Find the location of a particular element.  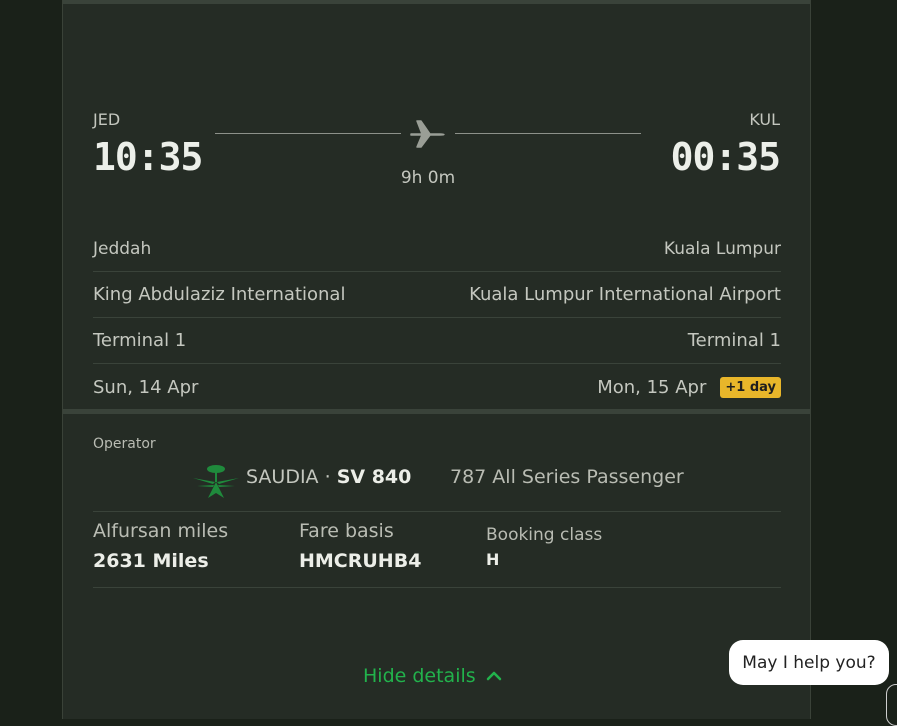

origin-terminal: Terminal 1 is located at coordinates (140, 340).